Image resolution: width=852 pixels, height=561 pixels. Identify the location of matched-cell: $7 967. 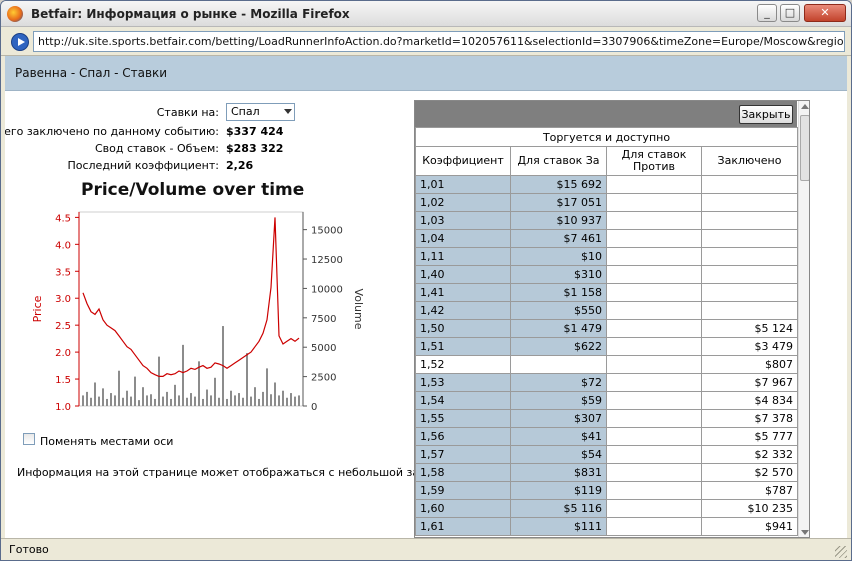
(749, 382).